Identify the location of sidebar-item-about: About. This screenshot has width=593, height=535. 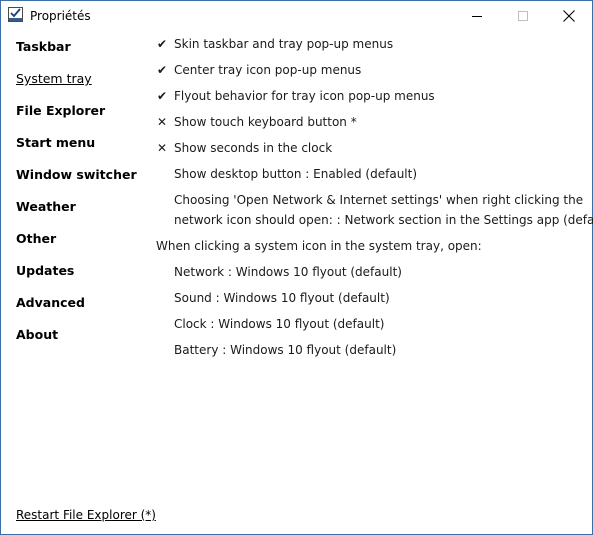
(37, 334).